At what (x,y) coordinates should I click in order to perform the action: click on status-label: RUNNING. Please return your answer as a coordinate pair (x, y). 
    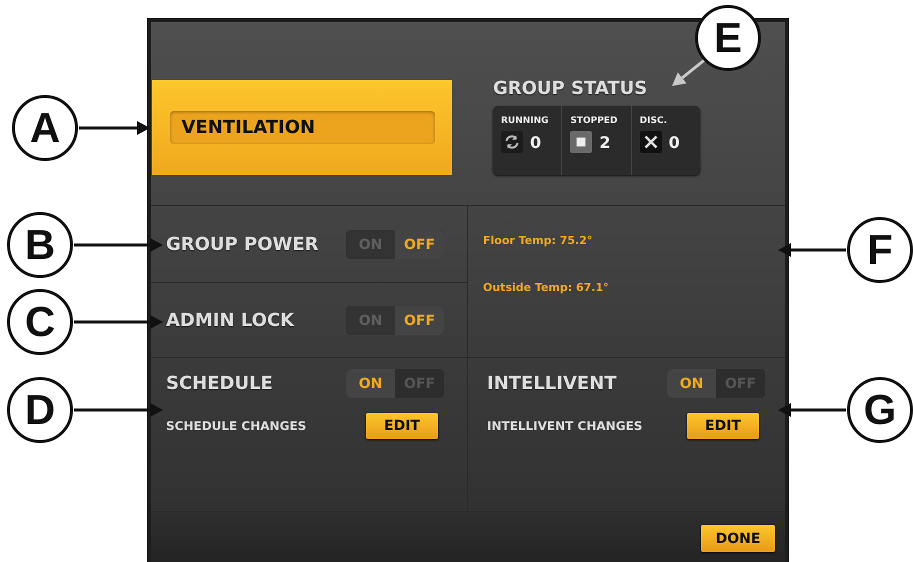
    Looking at the image, I should click on (525, 121).